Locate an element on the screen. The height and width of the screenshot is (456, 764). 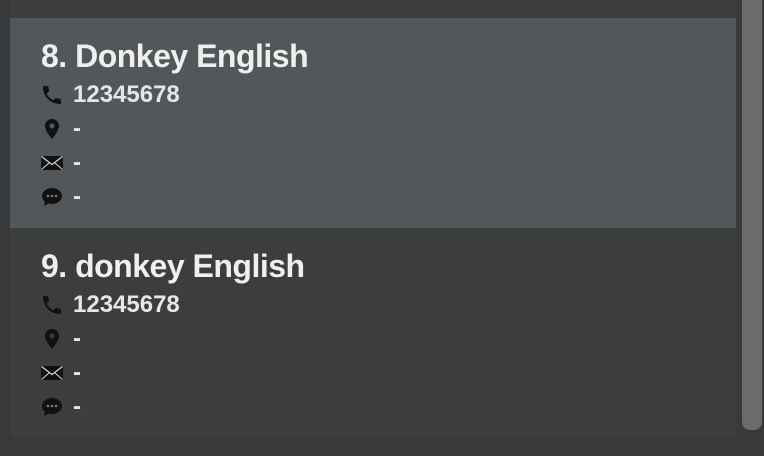
contact-name: 9. donkey English is located at coordinates (173, 266).